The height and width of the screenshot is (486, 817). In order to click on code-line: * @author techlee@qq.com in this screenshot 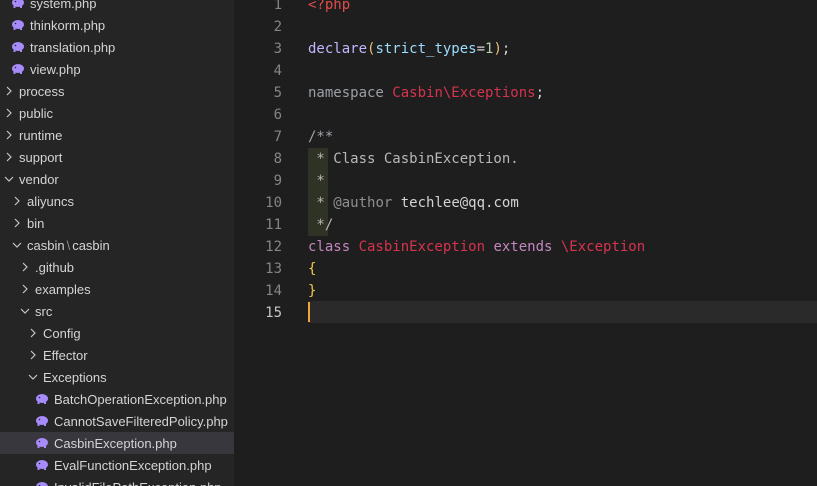, I will do `click(413, 203)`.